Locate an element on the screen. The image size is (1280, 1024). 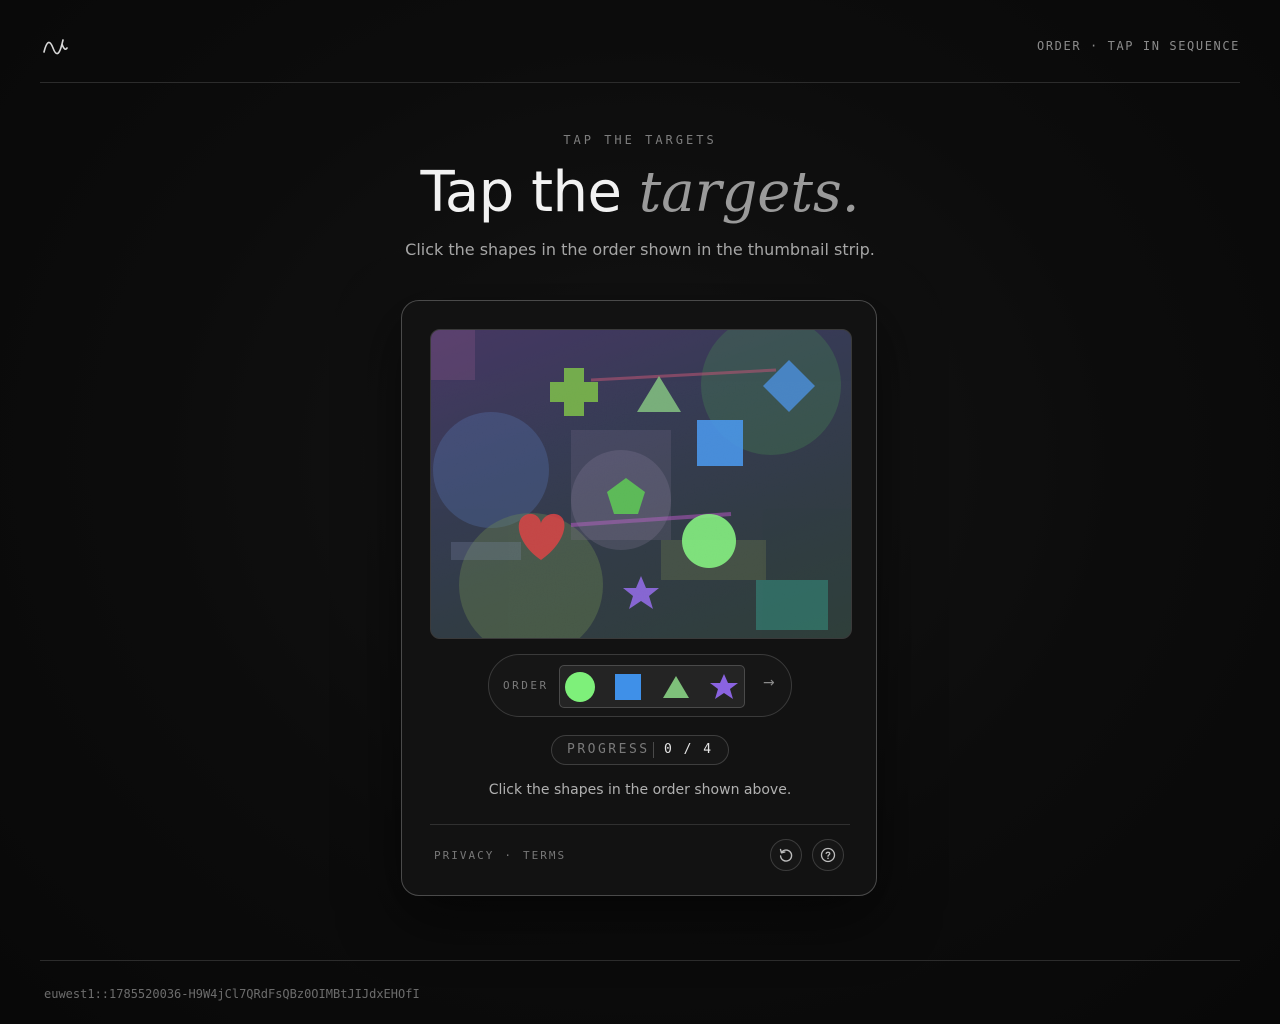
legal-links: PRIVACY · TERMS is located at coordinates (500, 855).